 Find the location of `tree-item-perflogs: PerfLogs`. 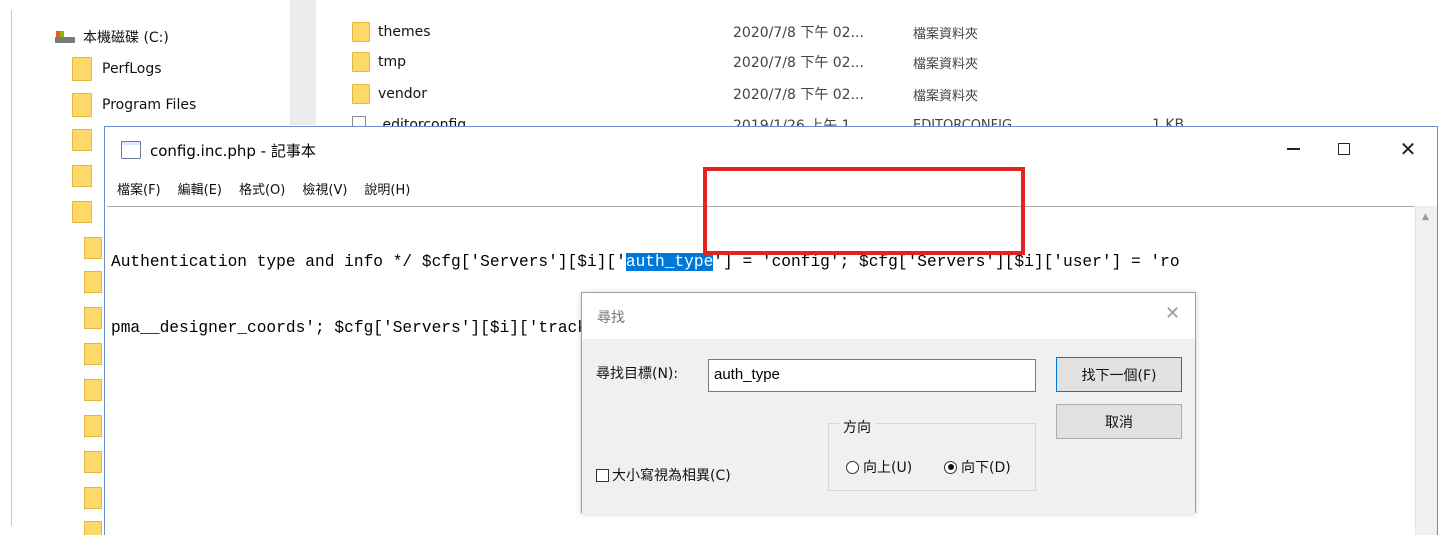

tree-item-perflogs: PerfLogs is located at coordinates (117, 69).